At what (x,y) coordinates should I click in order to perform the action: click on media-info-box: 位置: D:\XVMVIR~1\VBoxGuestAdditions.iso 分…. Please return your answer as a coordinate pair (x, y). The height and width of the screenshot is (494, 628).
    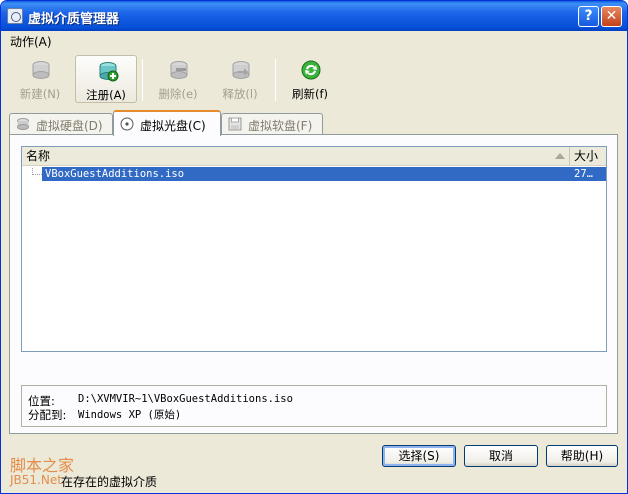
    Looking at the image, I should click on (314, 406).